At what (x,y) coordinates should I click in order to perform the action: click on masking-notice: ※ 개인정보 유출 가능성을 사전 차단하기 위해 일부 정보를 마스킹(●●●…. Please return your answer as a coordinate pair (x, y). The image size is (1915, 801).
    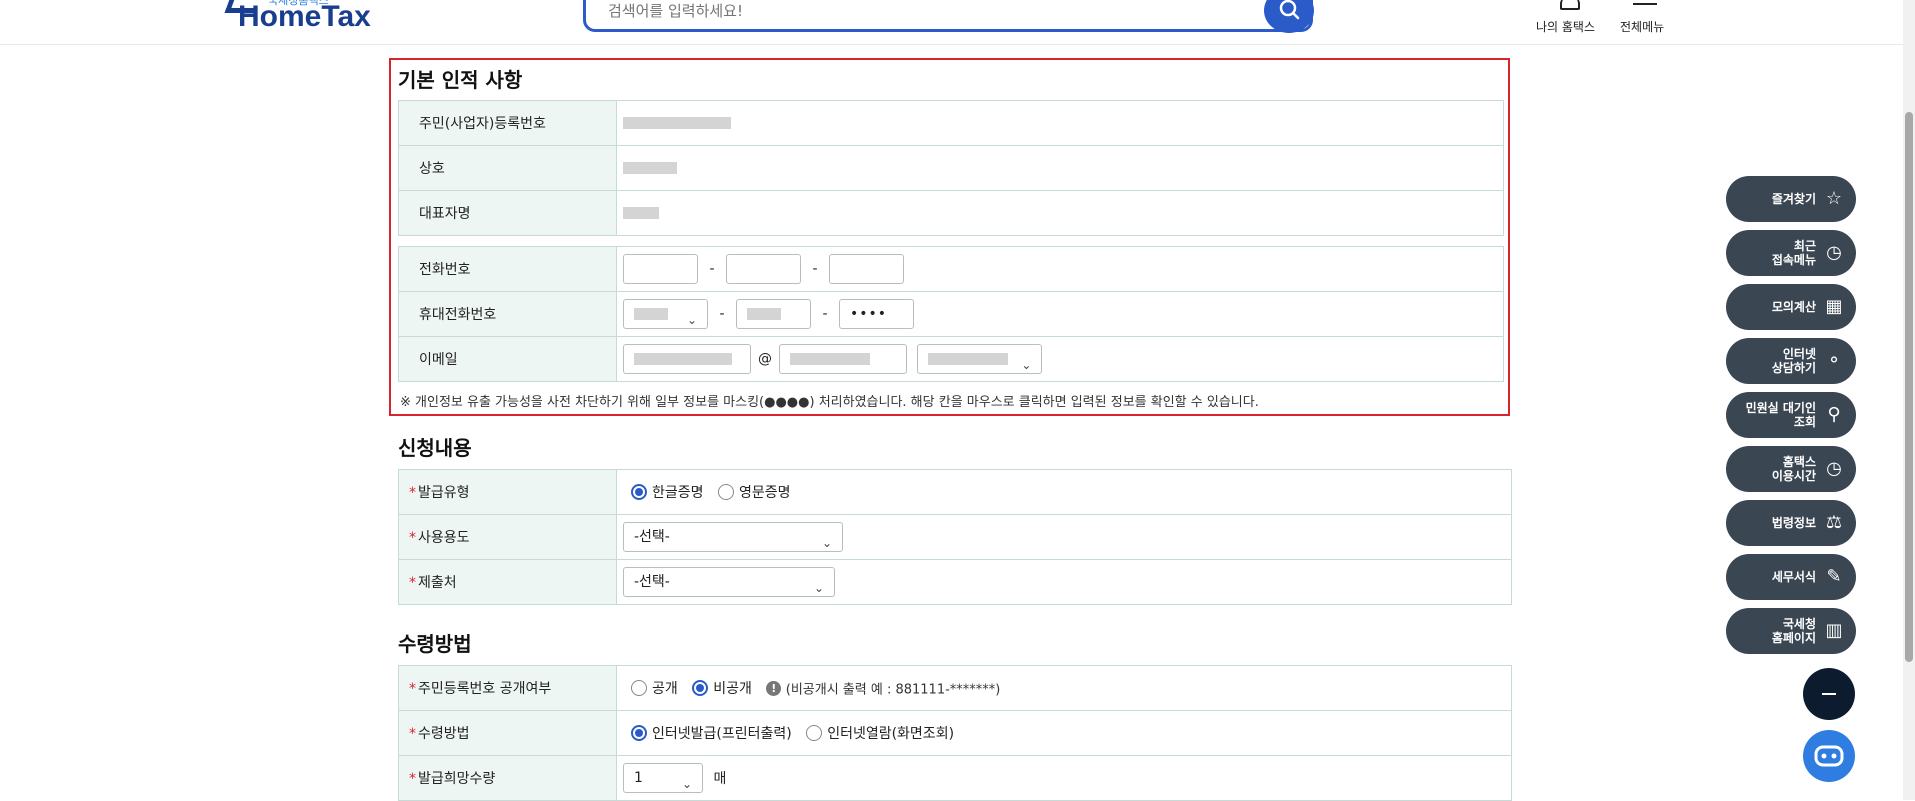
    Looking at the image, I should click on (829, 402).